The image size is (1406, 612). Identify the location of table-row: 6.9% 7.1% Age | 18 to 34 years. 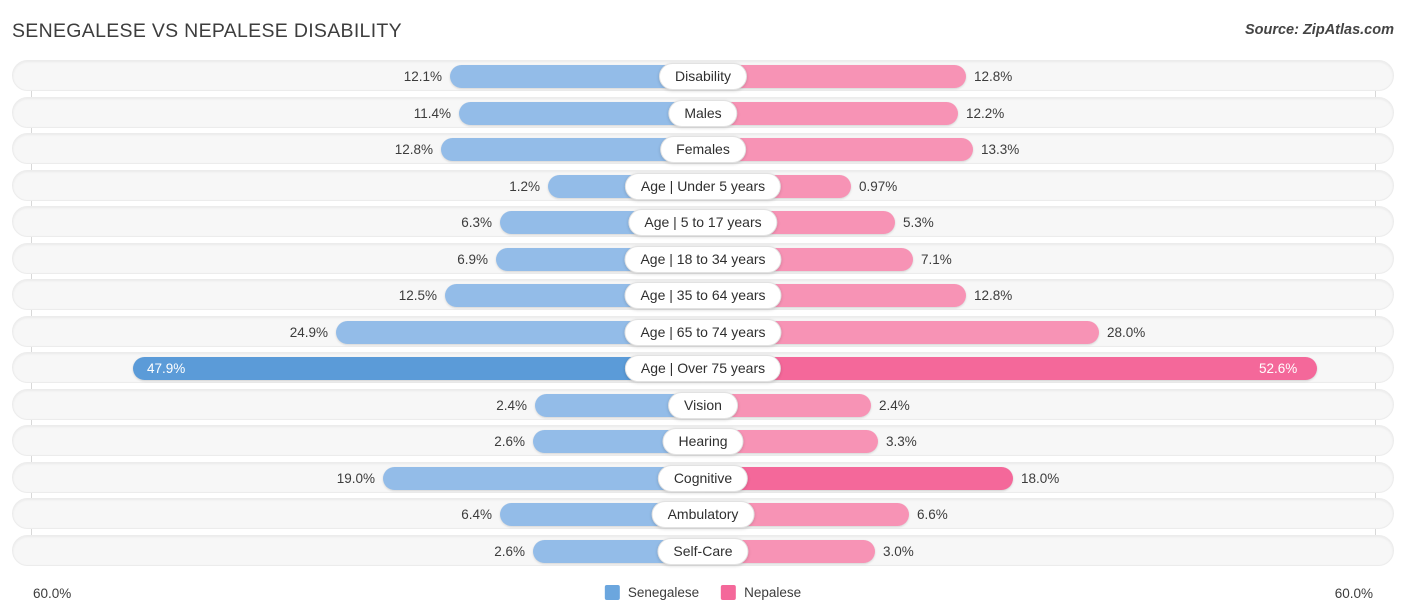
(703, 258).